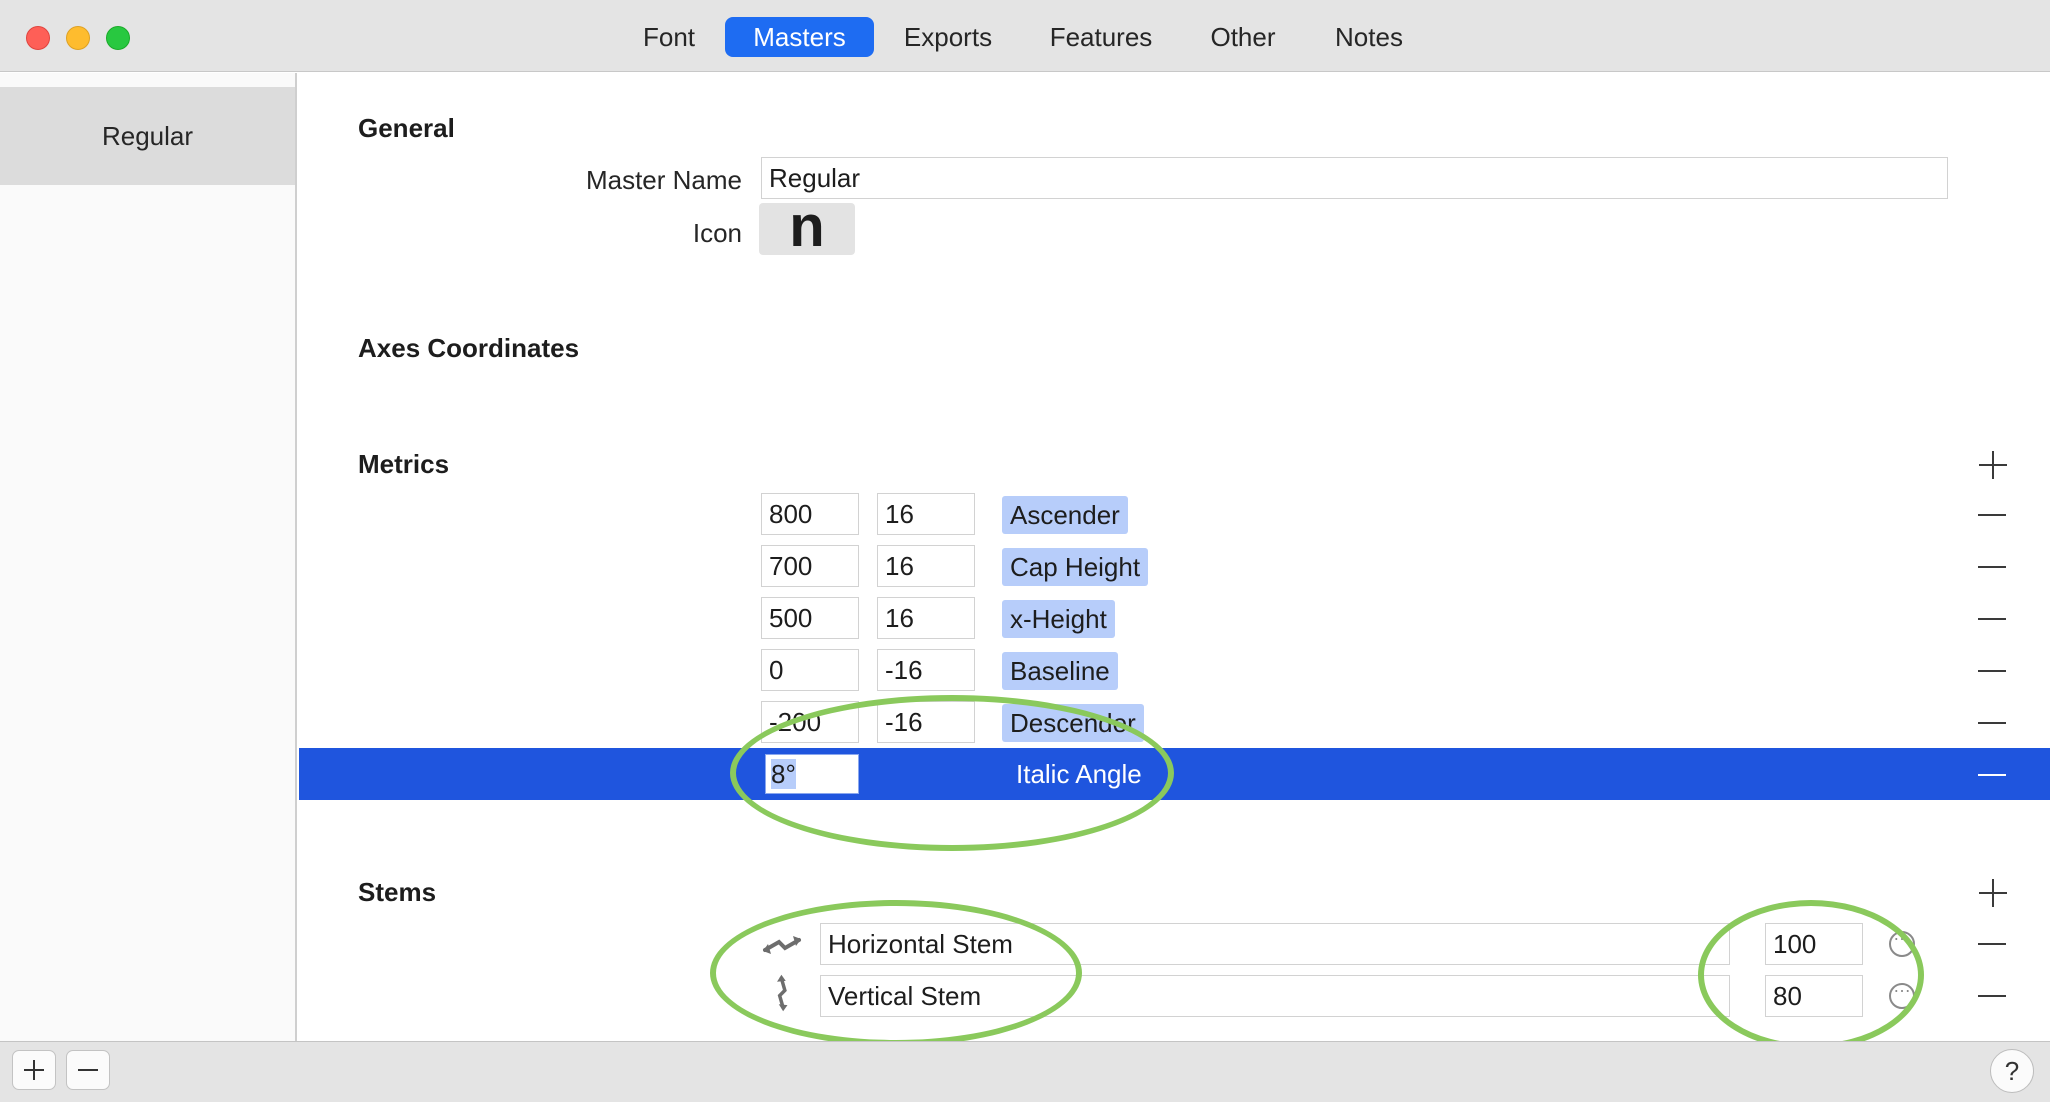 This screenshot has height=1102, width=2050. What do you see at coordinates (1075, 567) in the screenshot?
I see `metric-name-tag: Cap Height` at bounding box center [1075, 567].